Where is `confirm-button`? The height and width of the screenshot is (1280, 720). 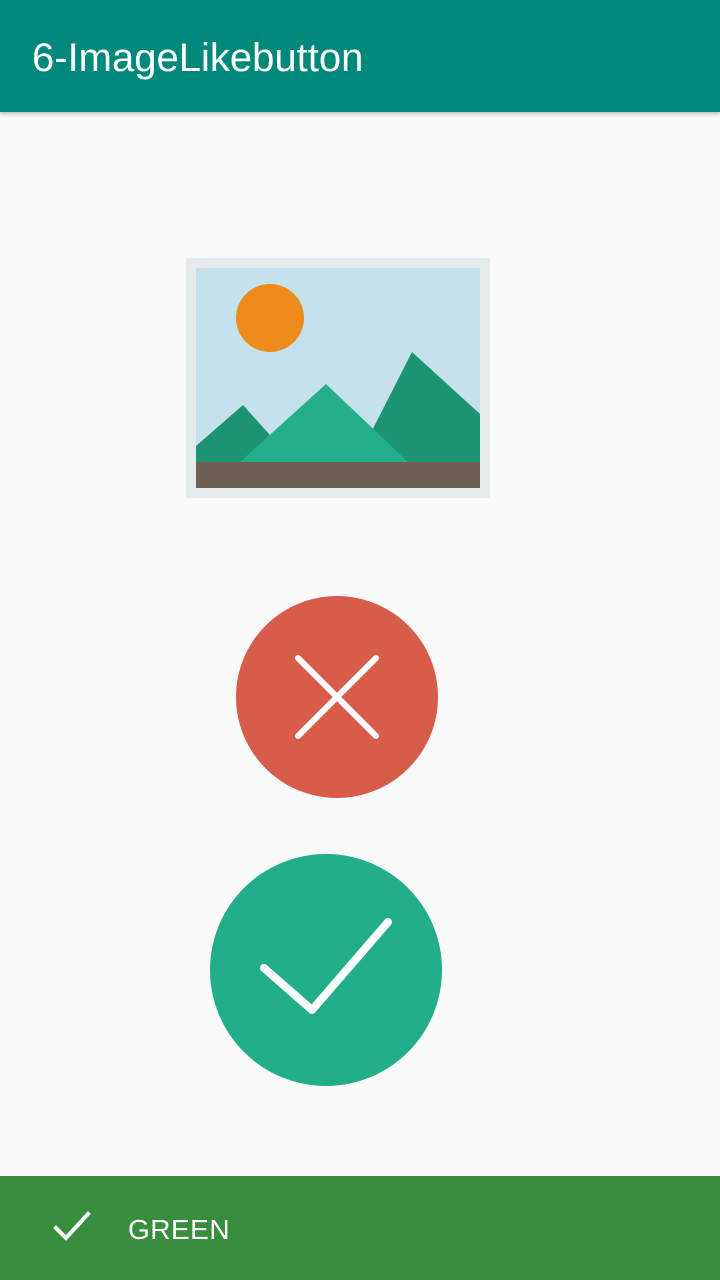
confirm-button is located at coordinates (326, 970).